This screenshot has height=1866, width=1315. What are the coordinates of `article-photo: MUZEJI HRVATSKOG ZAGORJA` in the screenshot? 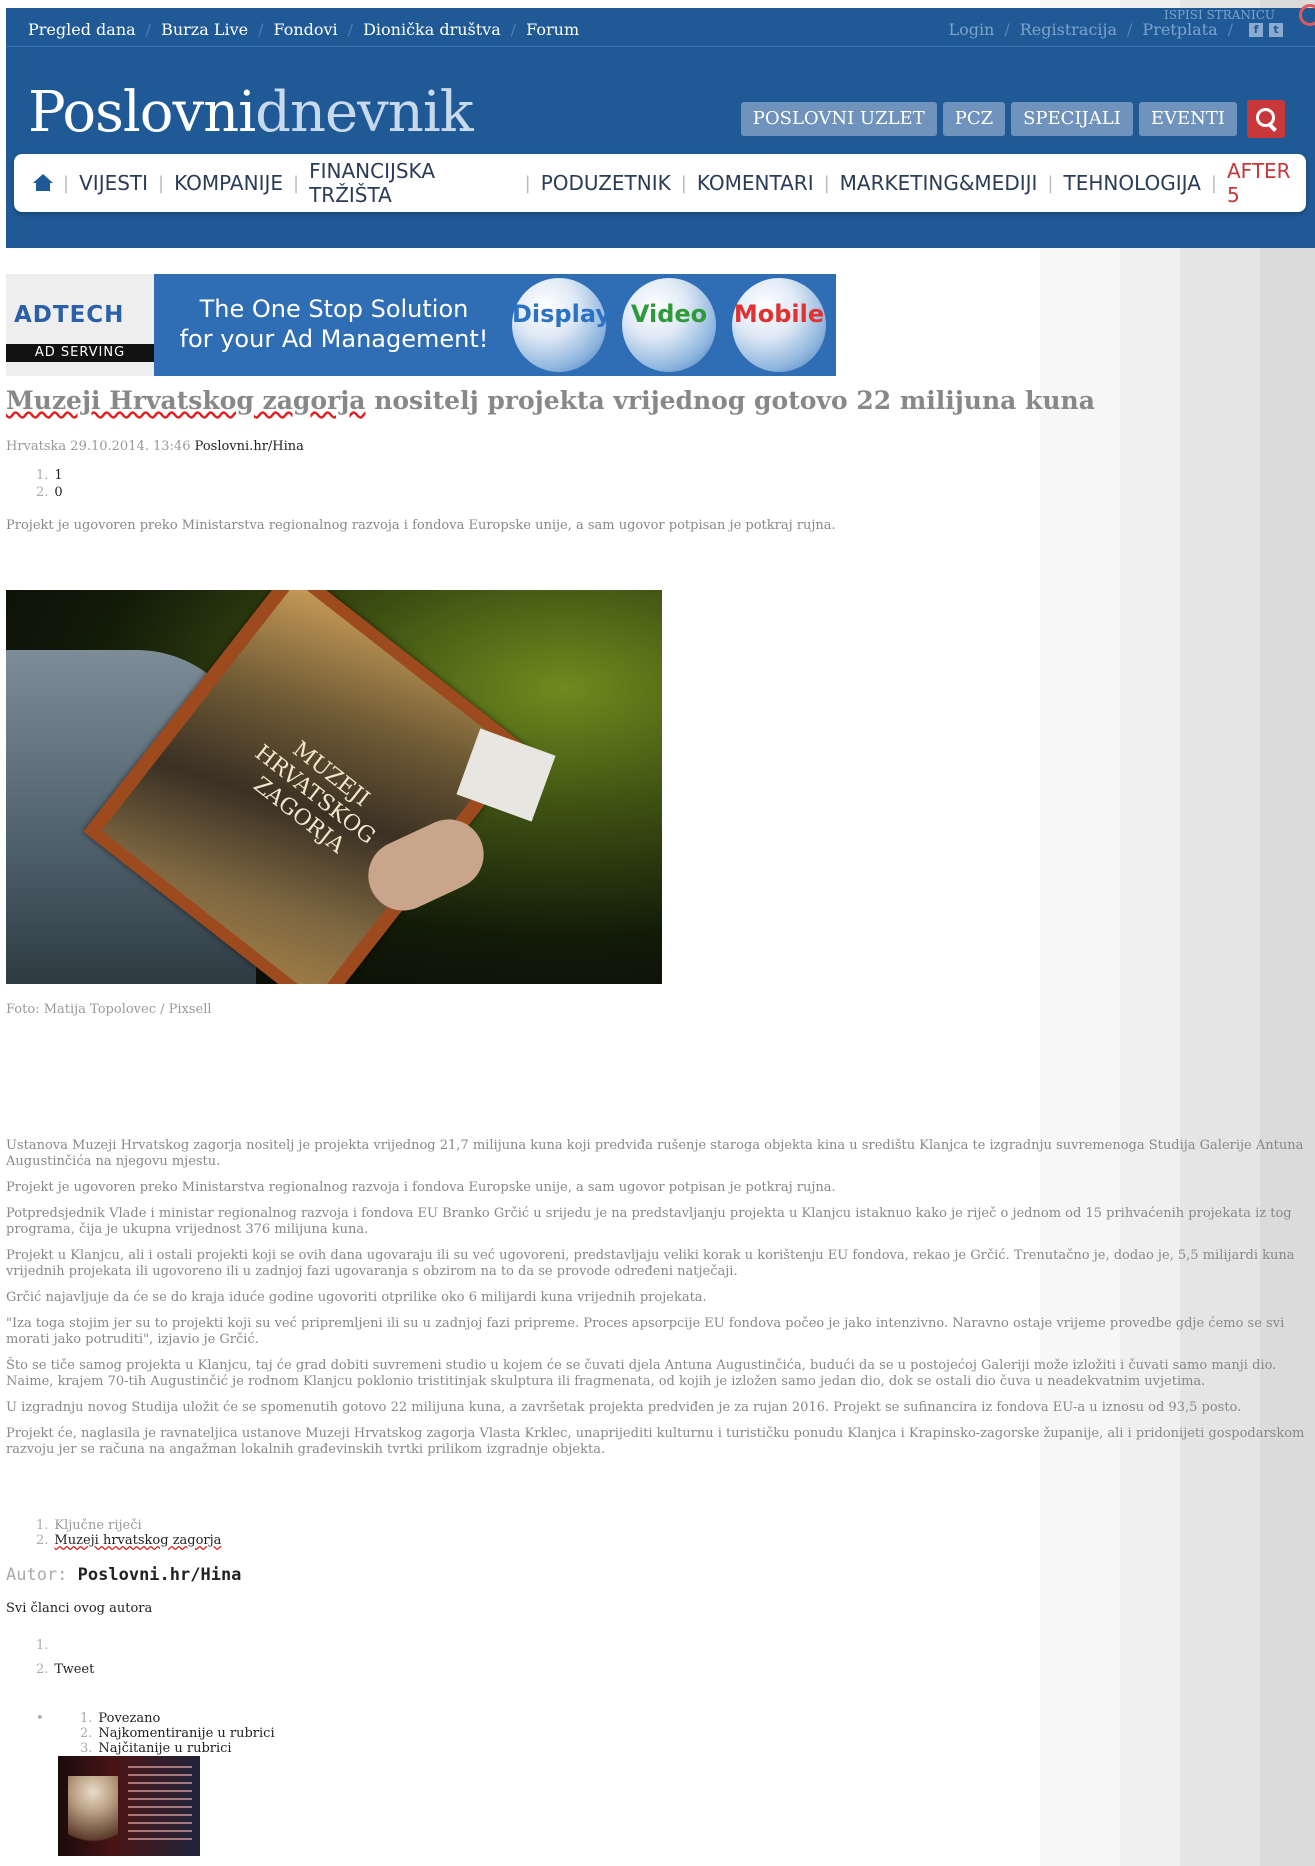 It's located at (334, 787).